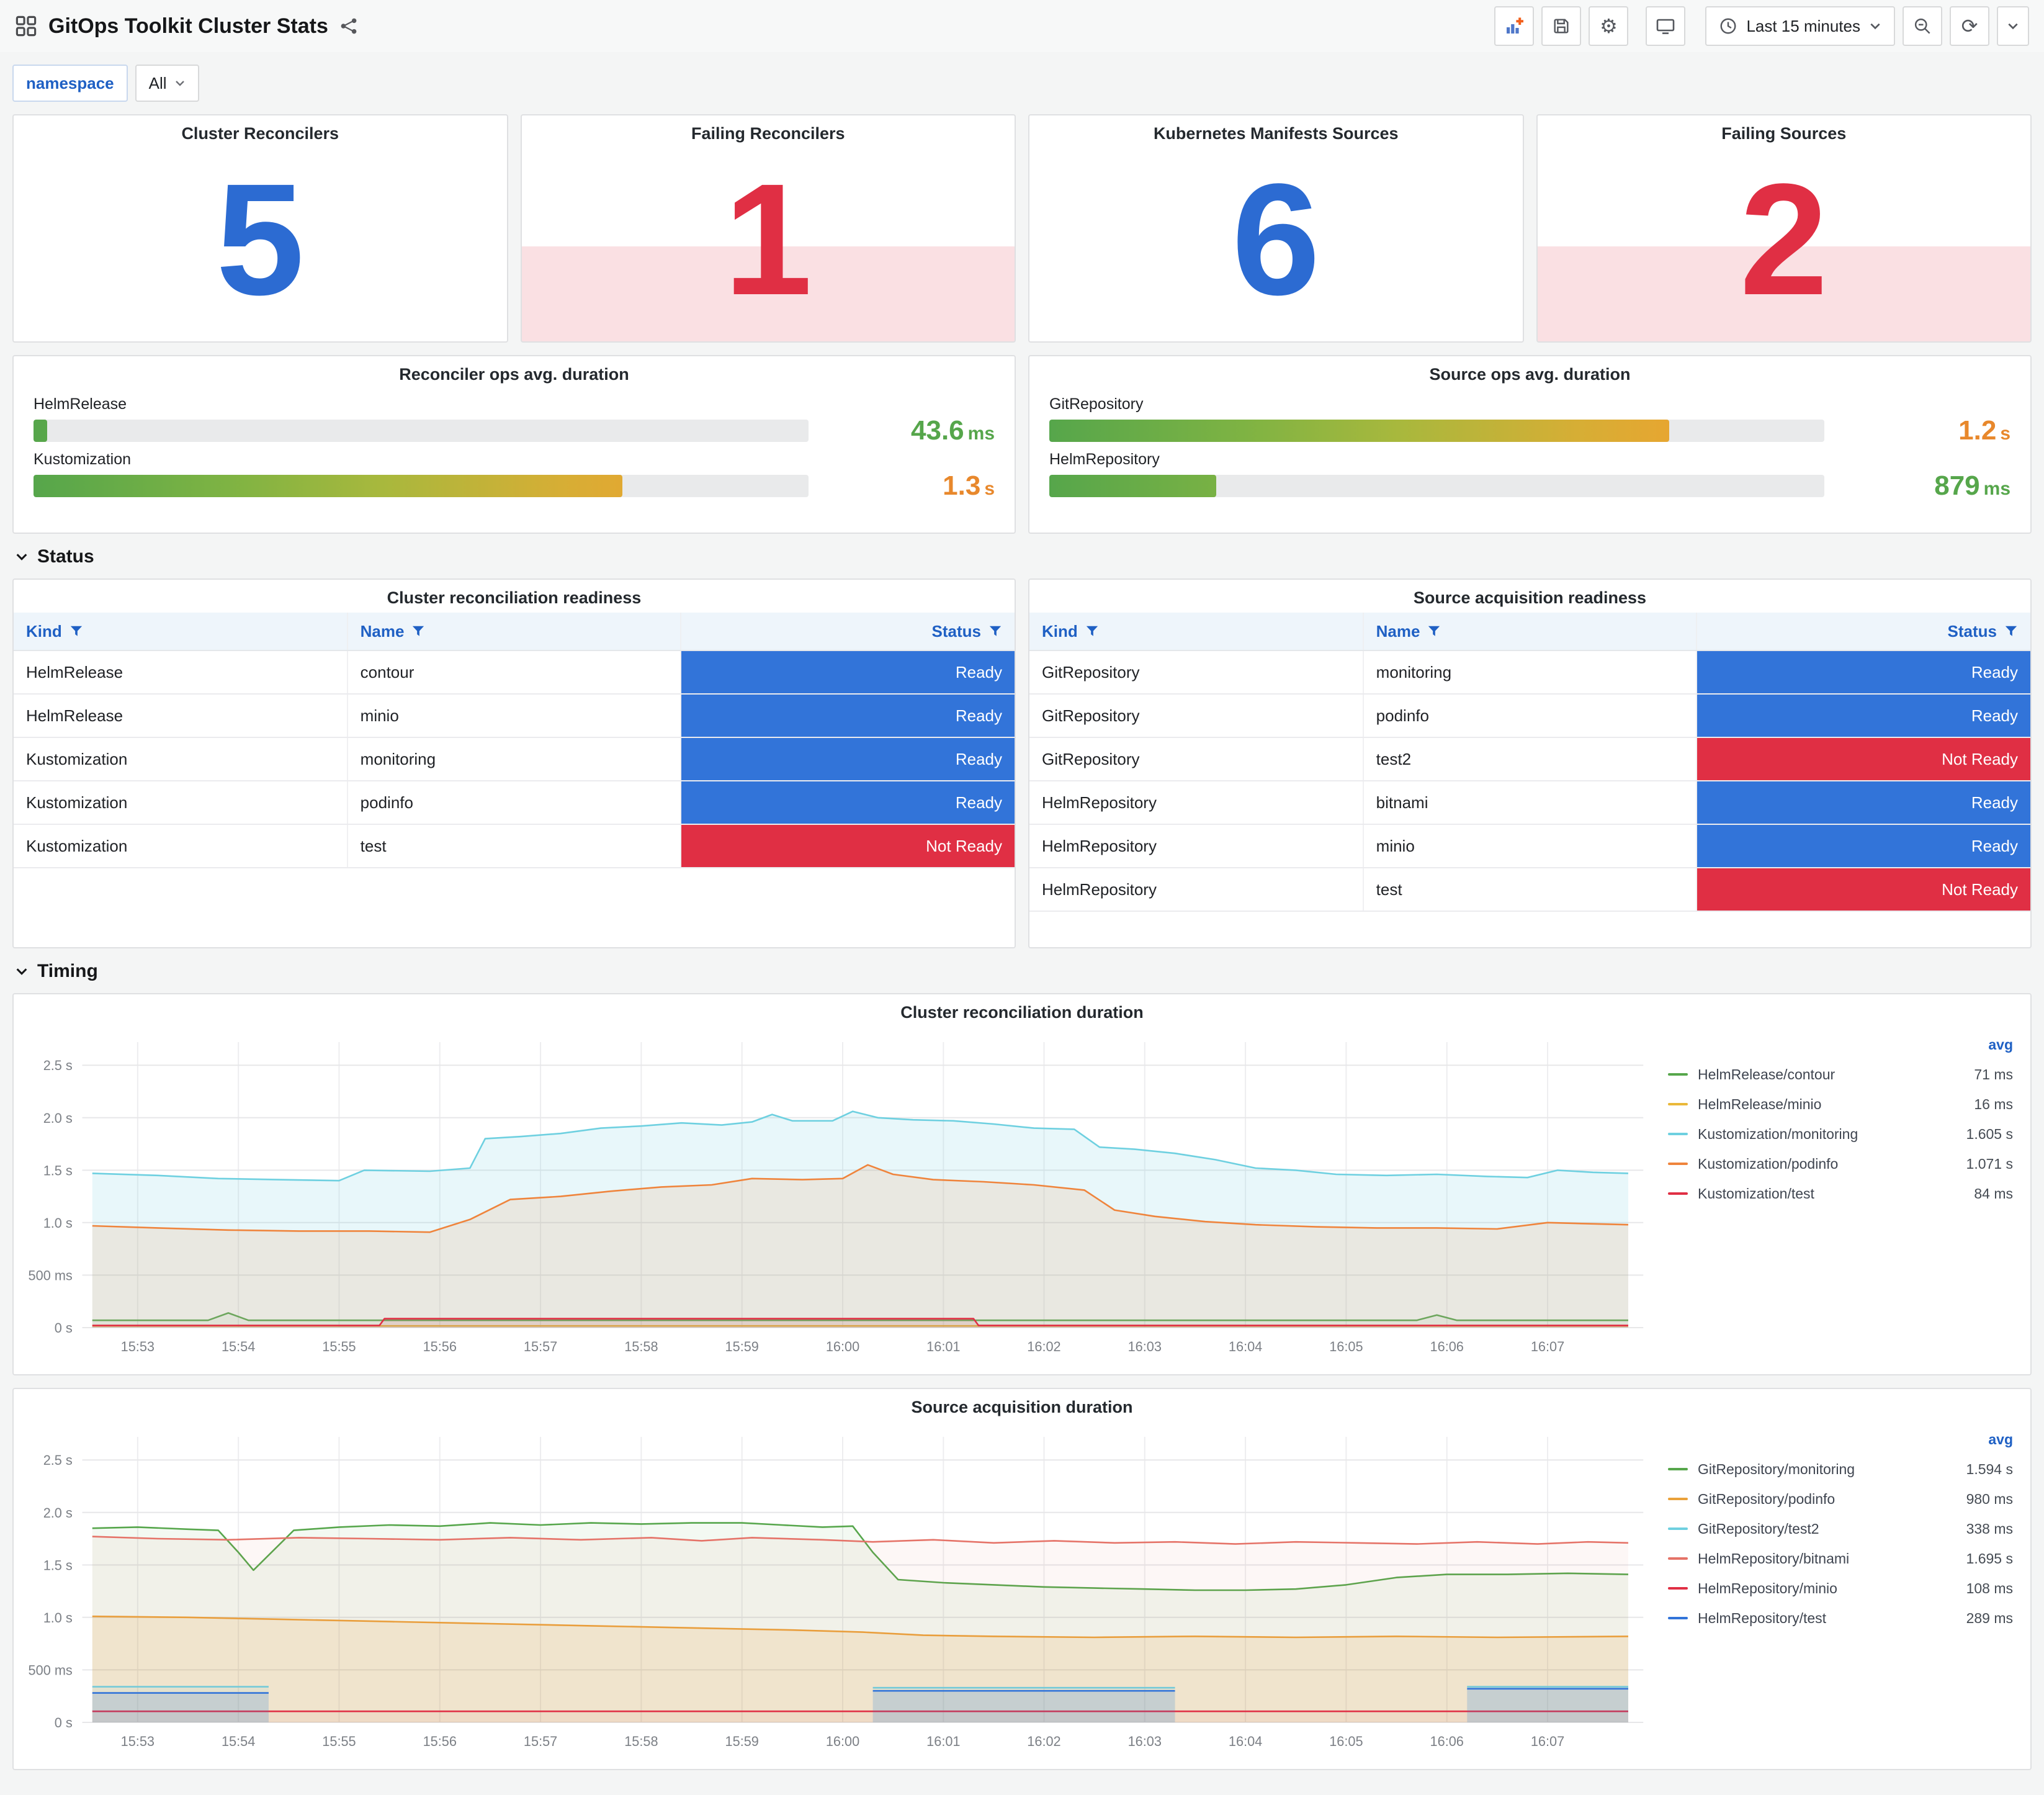 Image resolution: width=2044 pixels, height=1795 pixels. I want to click on legend-item: HelmRelease/contour 71 ms, so click(1840, 1074).